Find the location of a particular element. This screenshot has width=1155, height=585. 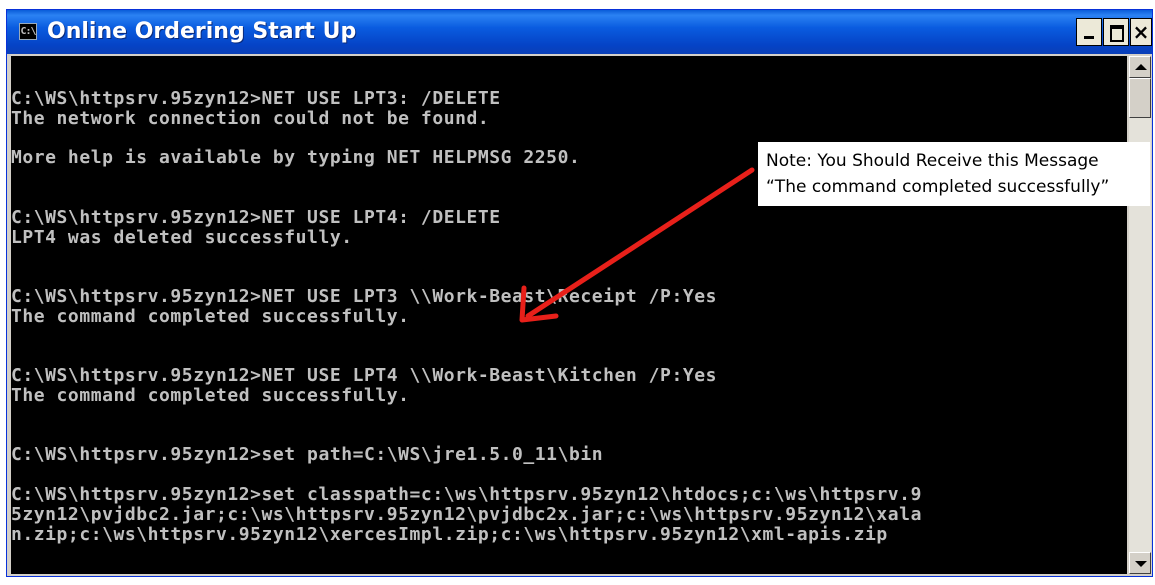

annotation-arrow-icon is located at coordinates (637, 245).